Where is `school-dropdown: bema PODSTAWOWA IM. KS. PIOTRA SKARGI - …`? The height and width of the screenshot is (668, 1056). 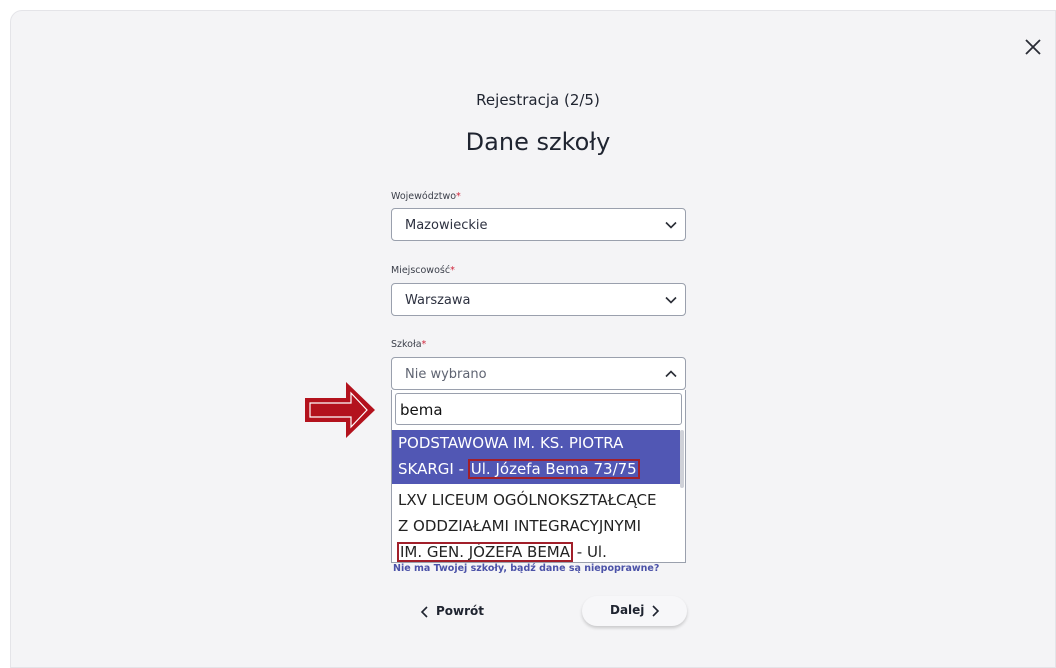
school-dropdown: bema PODSTAWOWA IM. KS. PIOTRA SKARGI - … is located at coordinates (538, 476).